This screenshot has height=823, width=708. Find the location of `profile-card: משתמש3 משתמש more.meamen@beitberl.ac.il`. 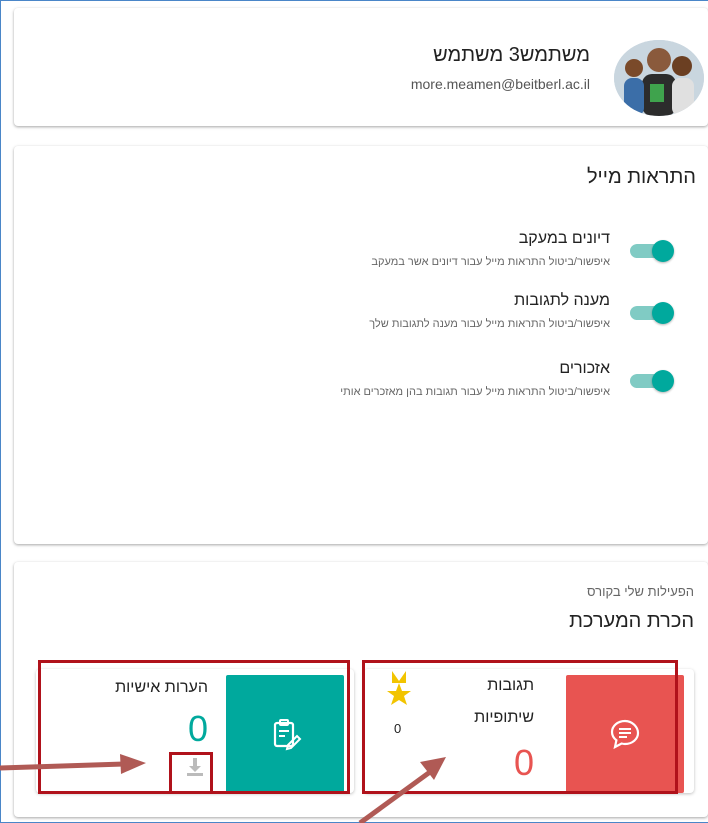

profile-card: משתמש3 משתמש more.meamen@beitberl.ac.il is located at coordinates (361, 67).